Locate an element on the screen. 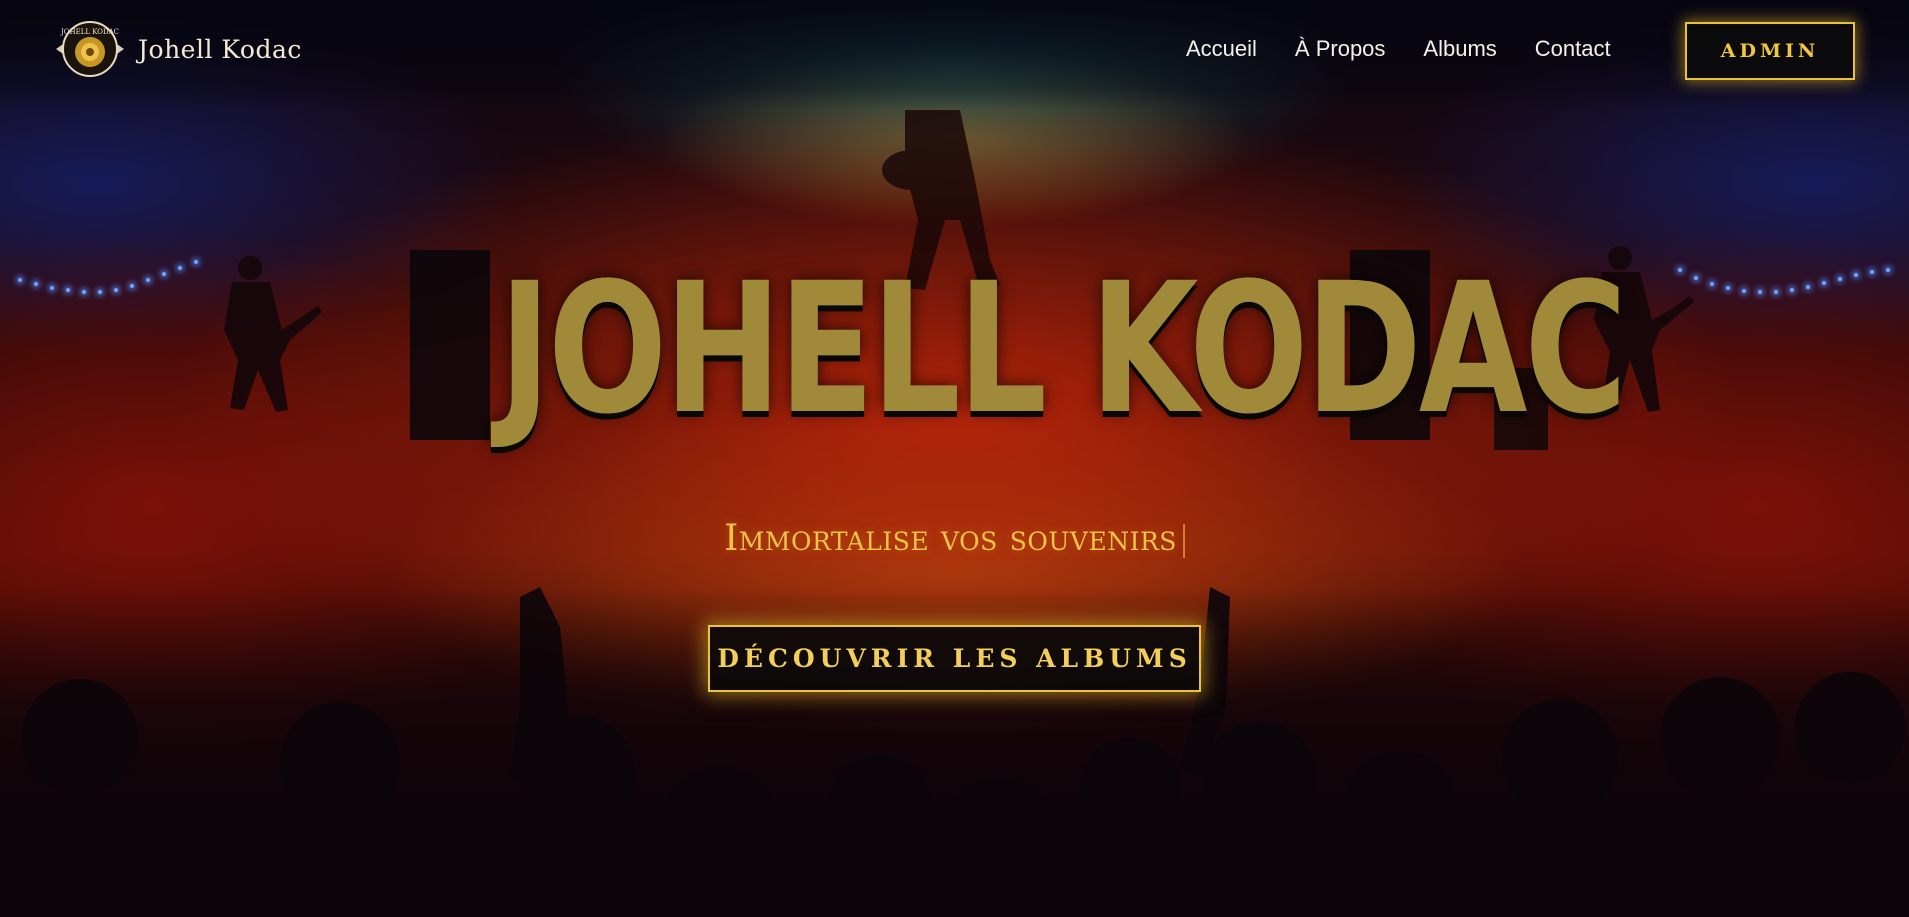  typing-cursor is located at coordinates (1183, 541).